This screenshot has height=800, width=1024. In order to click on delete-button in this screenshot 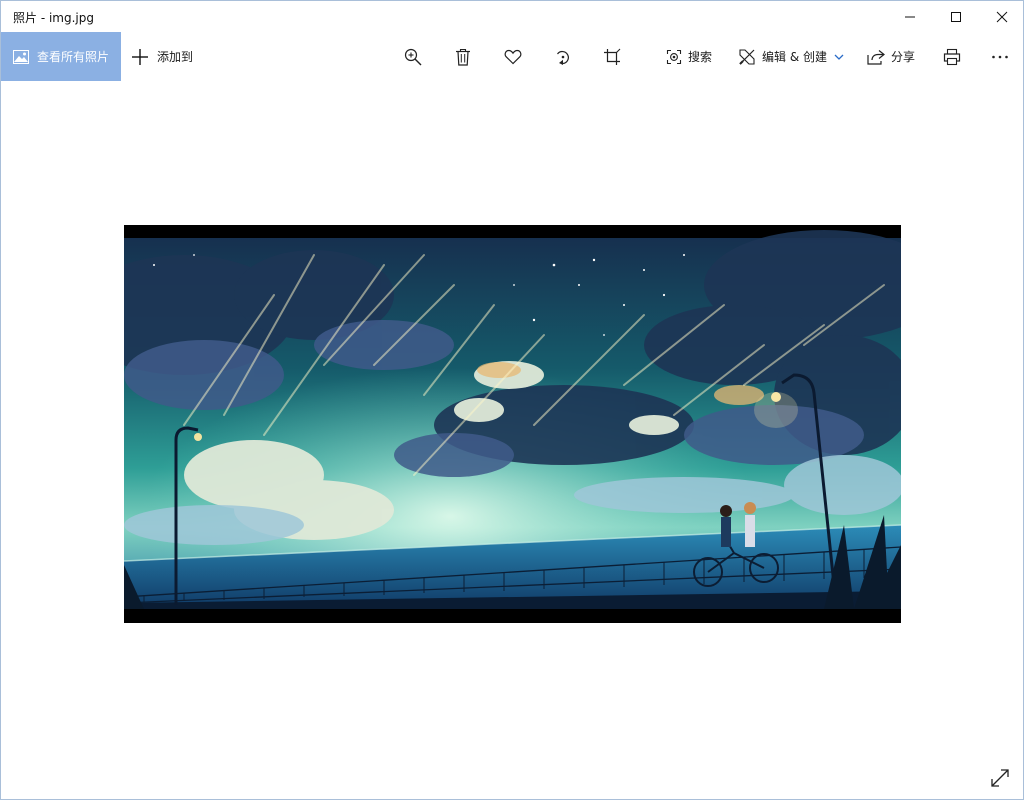, I will do `click(463, 56)`.